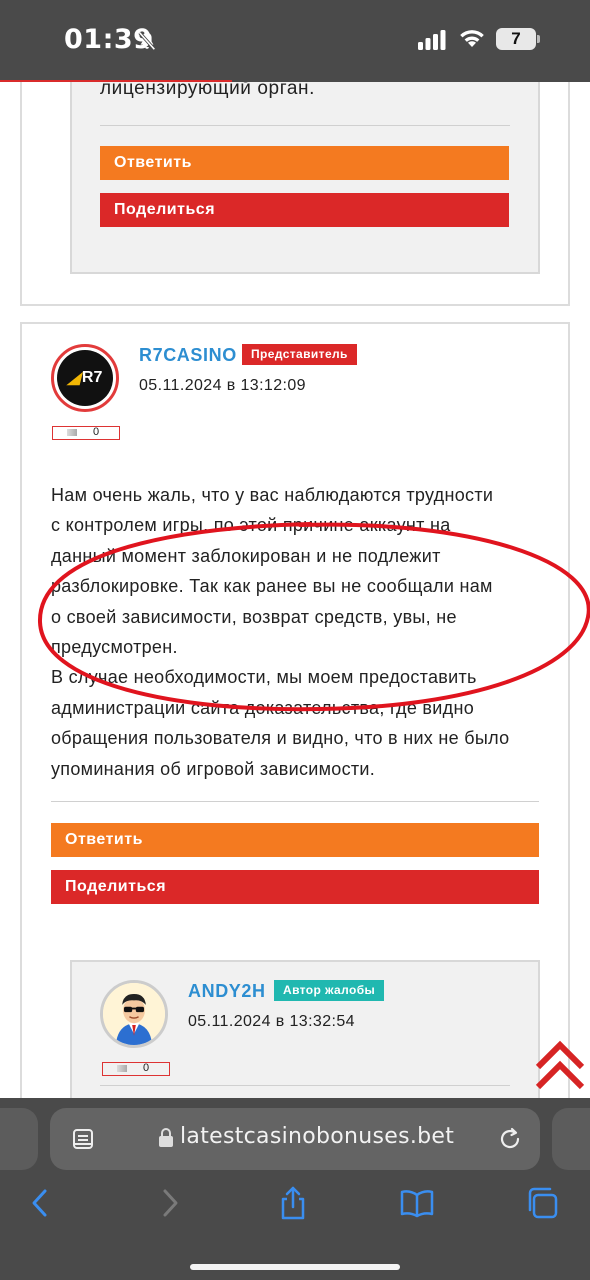 The height and width of the screenshot is (1280, 590). What do you see at coordinates (295, 41) in the screenshot?
I see `status-bar: 01:39 7` at bounding box center [295, 41].